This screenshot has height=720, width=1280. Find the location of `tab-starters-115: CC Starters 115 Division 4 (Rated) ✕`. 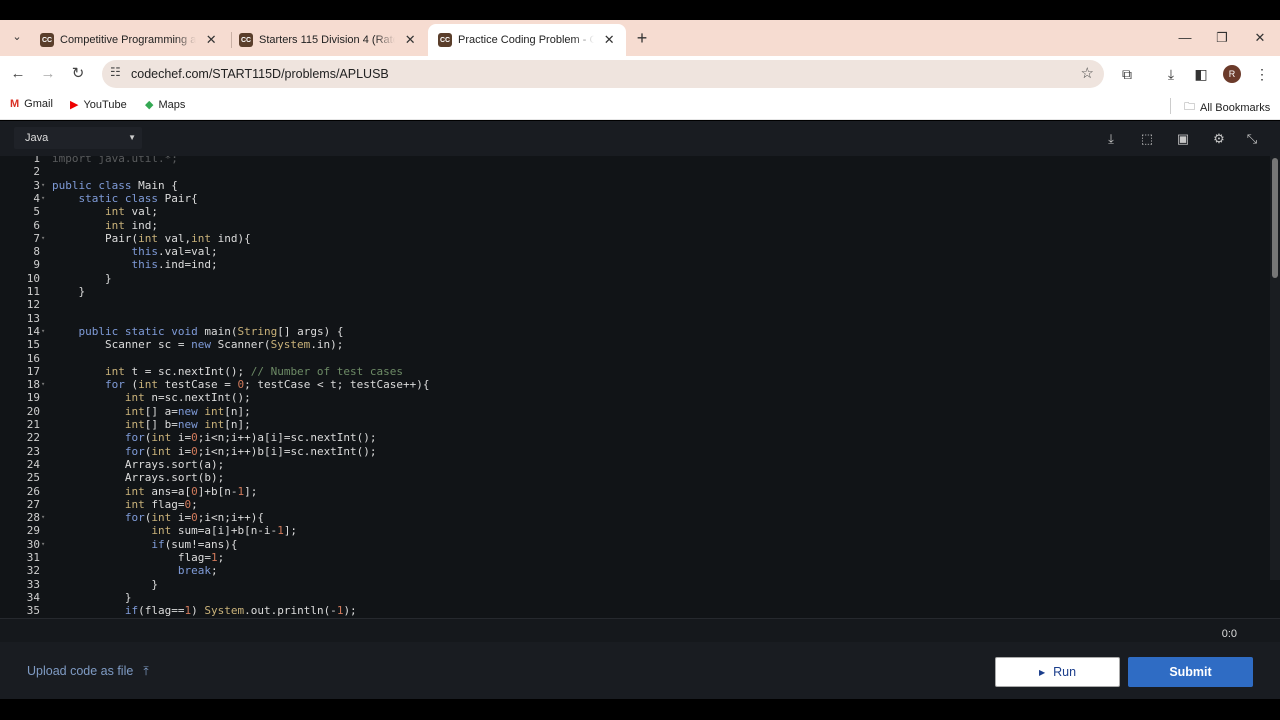

tab-starters-115: CC Starters 115 Division 4 (Rated) ✕ is located at coordinates (328, 40).